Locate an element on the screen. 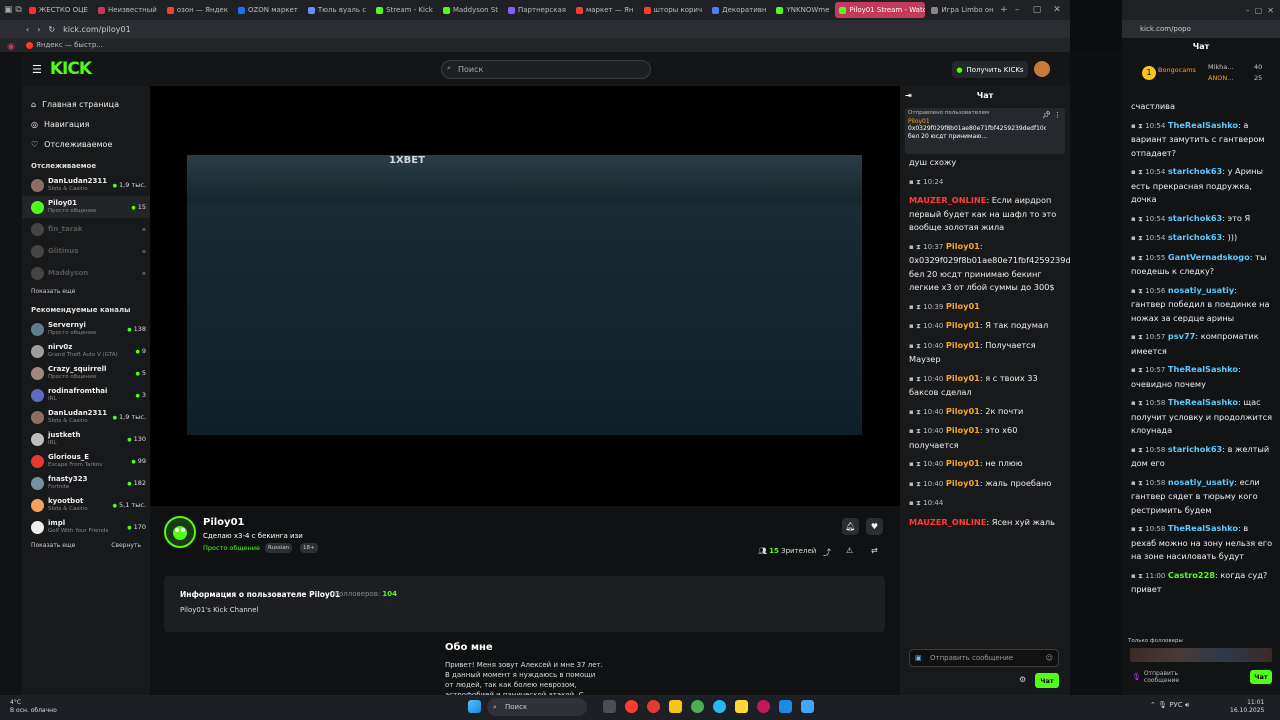 Image resolution: width=1280 pixels, height=720 pixels. minimize-icon: – is located at coordinates (1017, 10).